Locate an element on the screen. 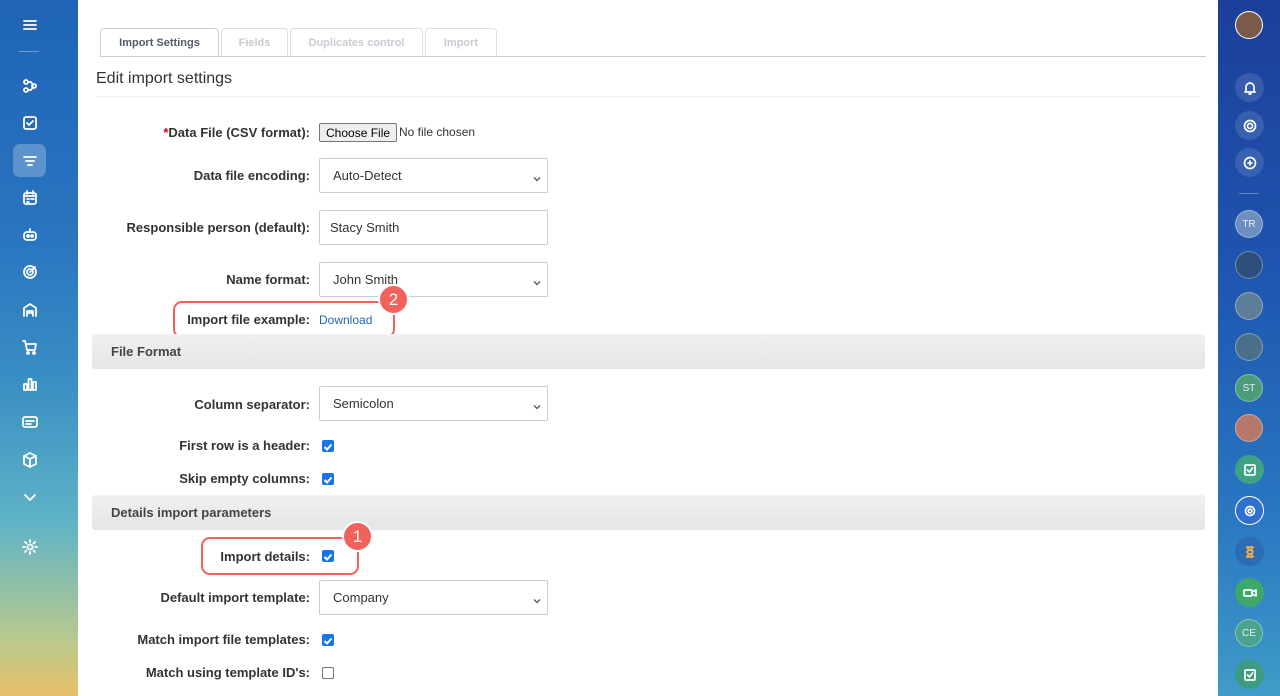  responsible-input: Stacy Smith is located at coordinates (433, 227).